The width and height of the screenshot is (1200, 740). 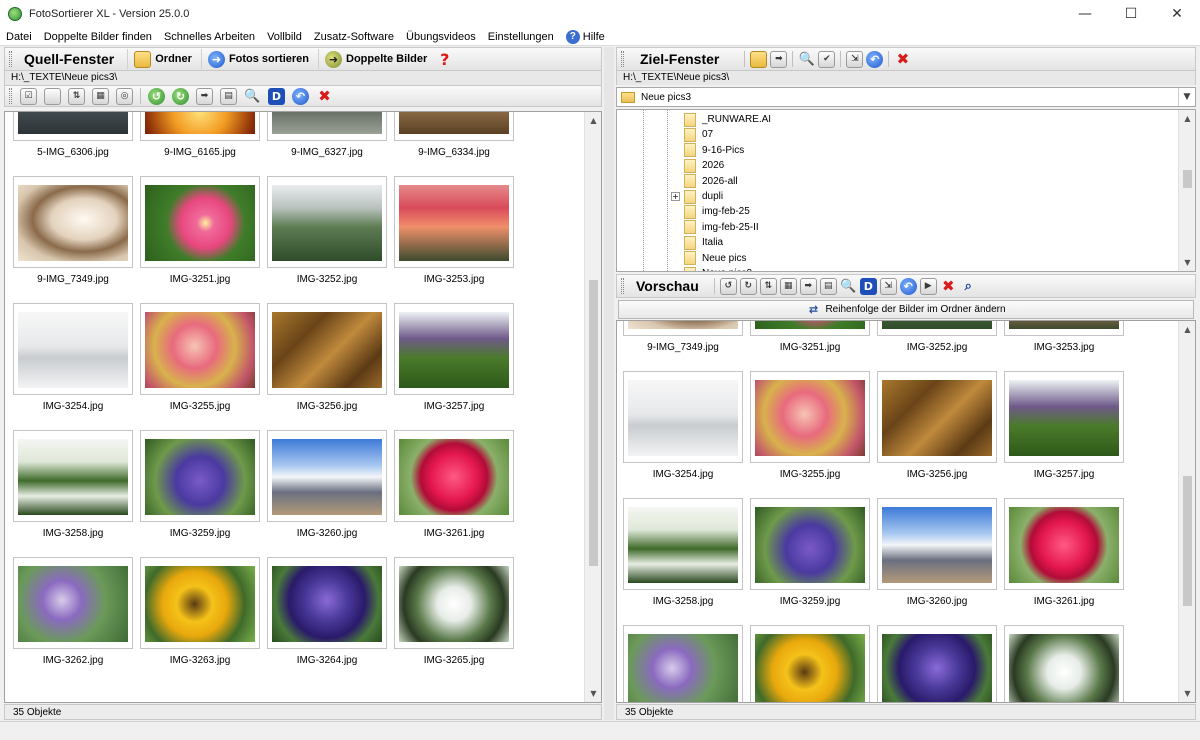 What do you see at coordinates (162, 59) in the screenshot?
I see `folder-button: Ordner` at bounding box center [162, 59].